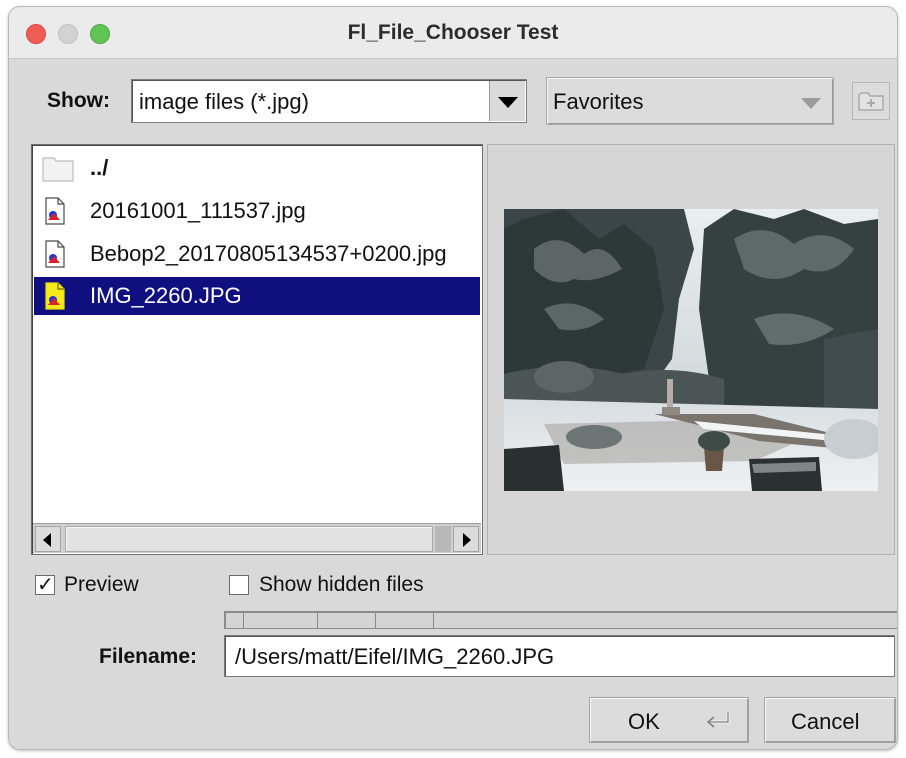 Image resolution: width=906 pixels, height=758 pixels. I want to click on arrow-left-icon, so click(47, 540).